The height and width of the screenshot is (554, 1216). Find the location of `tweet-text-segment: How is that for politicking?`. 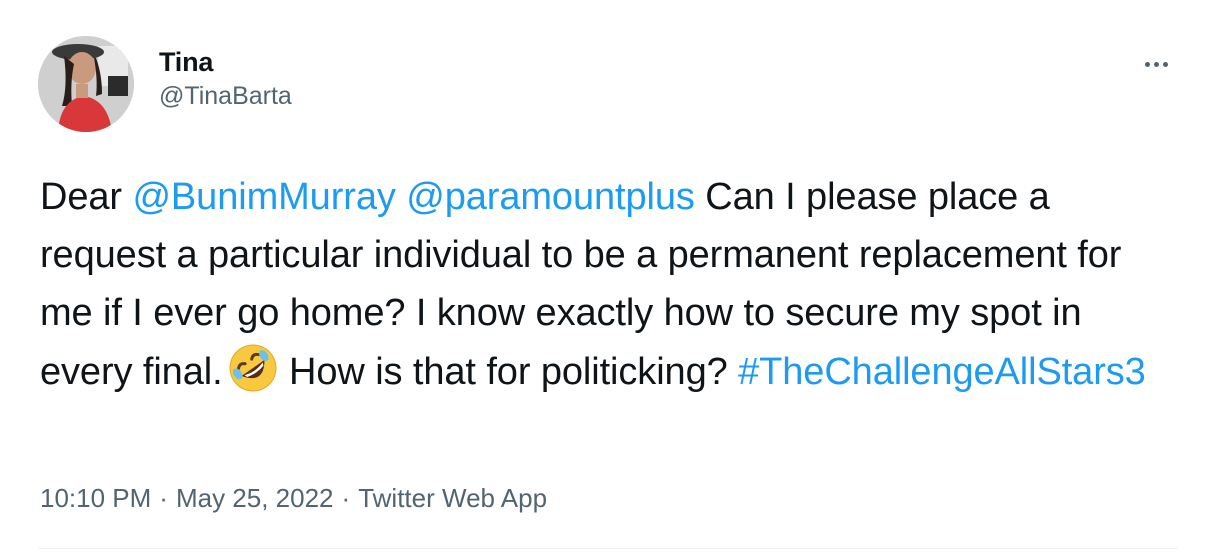

tweet-text-segment: How is that for politicking? is located at coordinates (508, 372).